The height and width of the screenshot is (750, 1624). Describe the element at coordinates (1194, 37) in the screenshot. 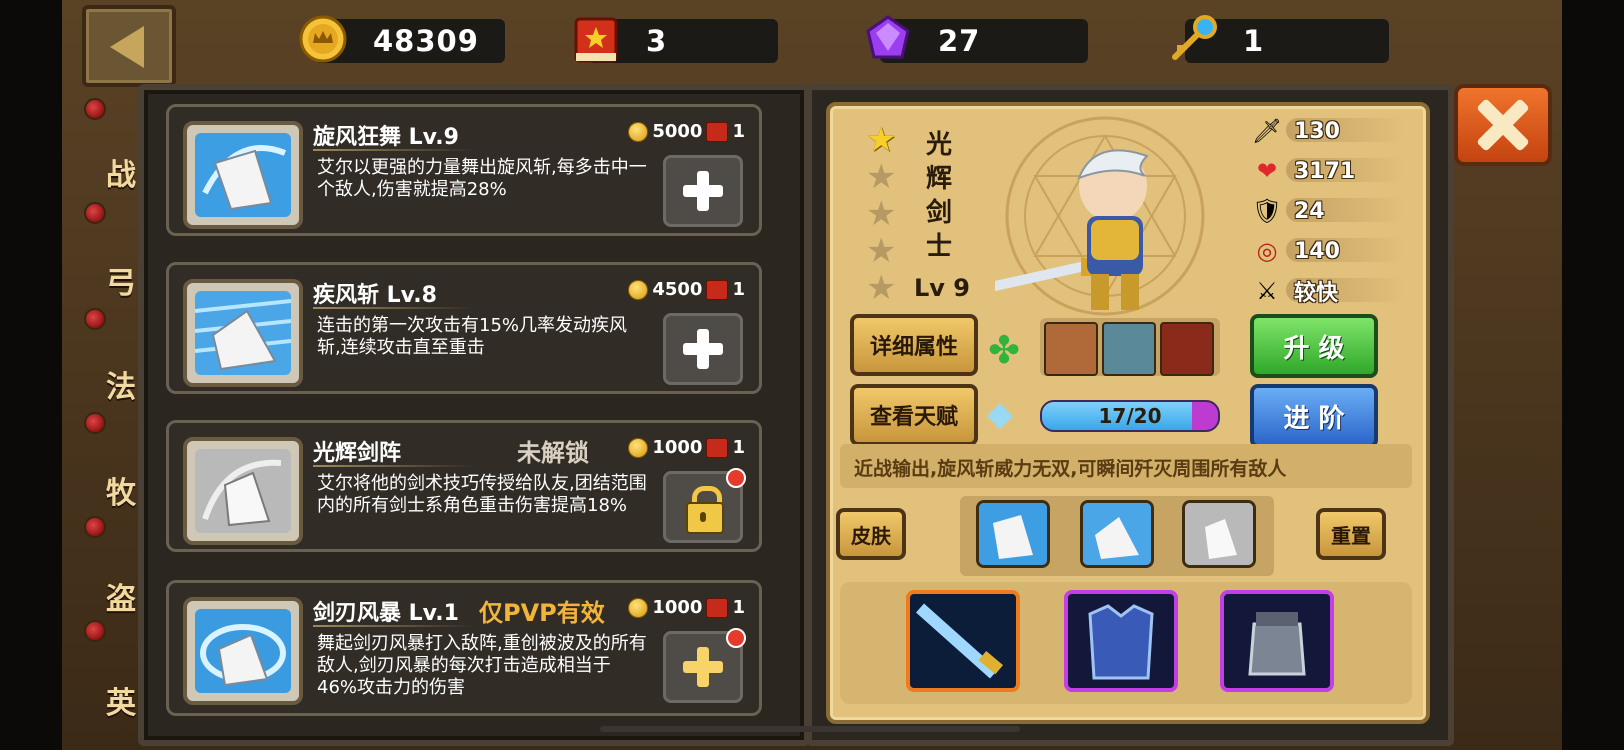

I see `scepter-key-icon` at that location.